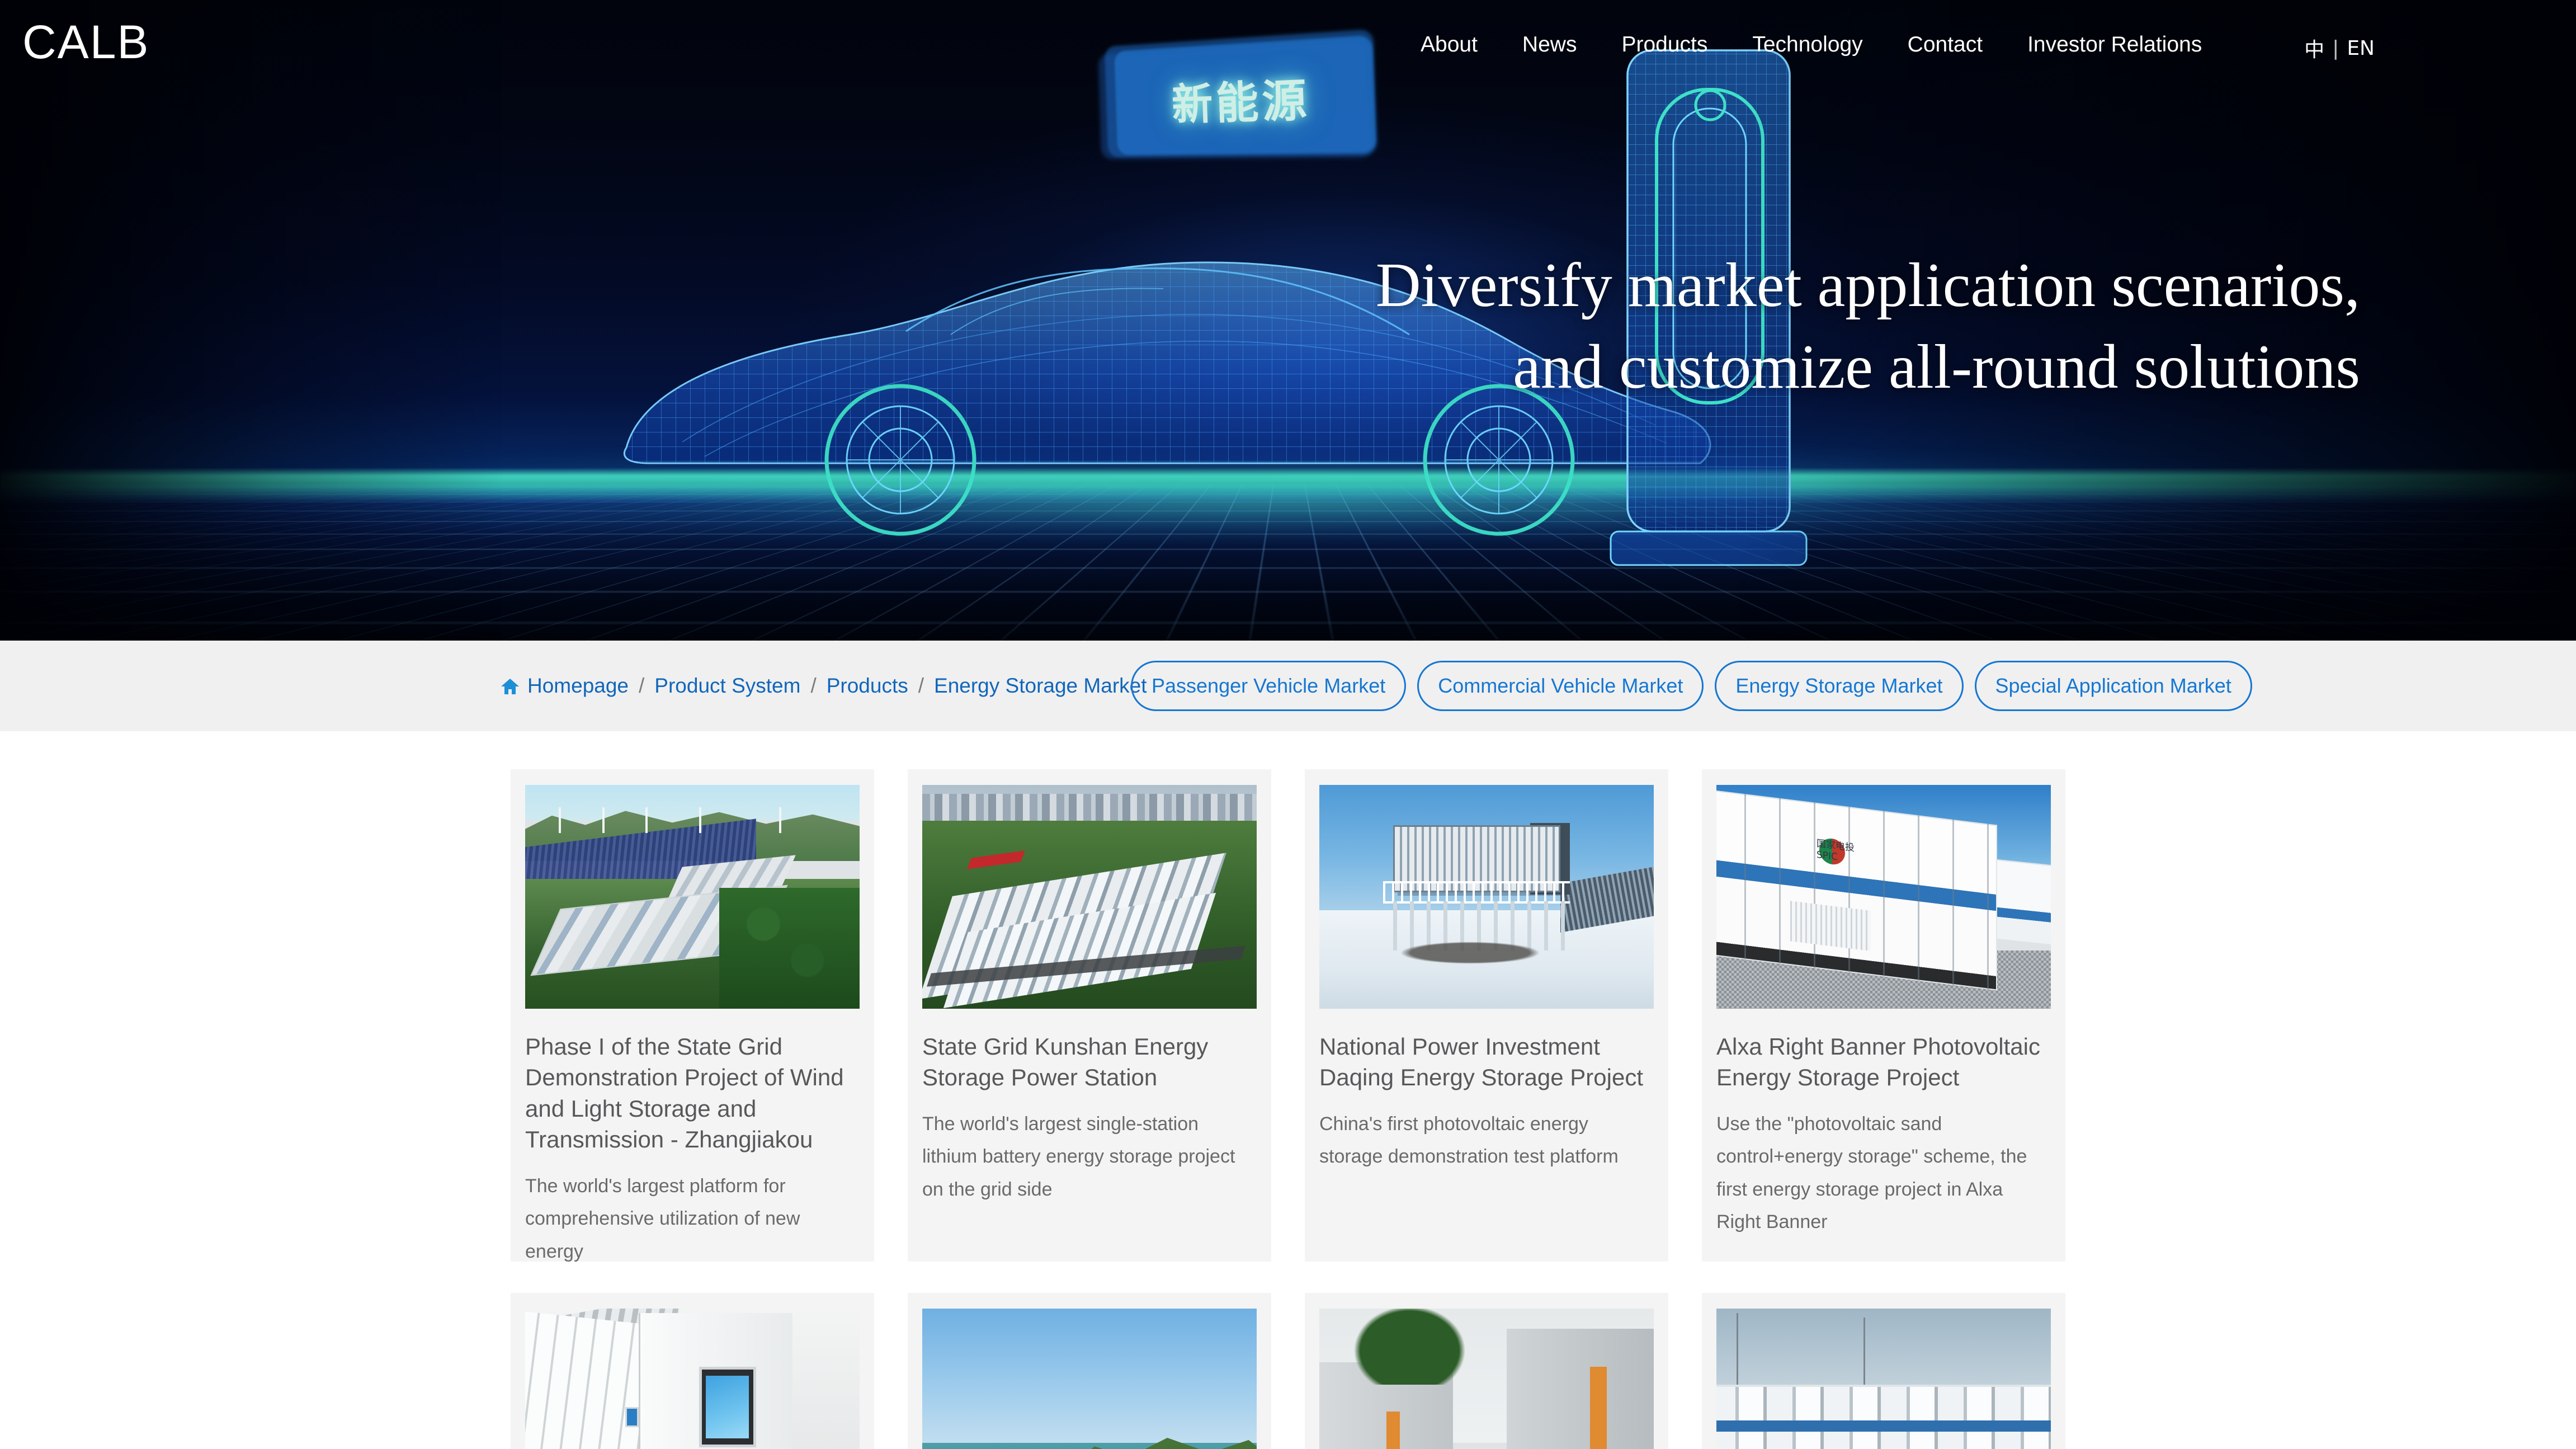  Describe the element at coordinates (2114, 44) in the screenshot. I see `nav-item-investor-relations: Investor Relations` at that location.